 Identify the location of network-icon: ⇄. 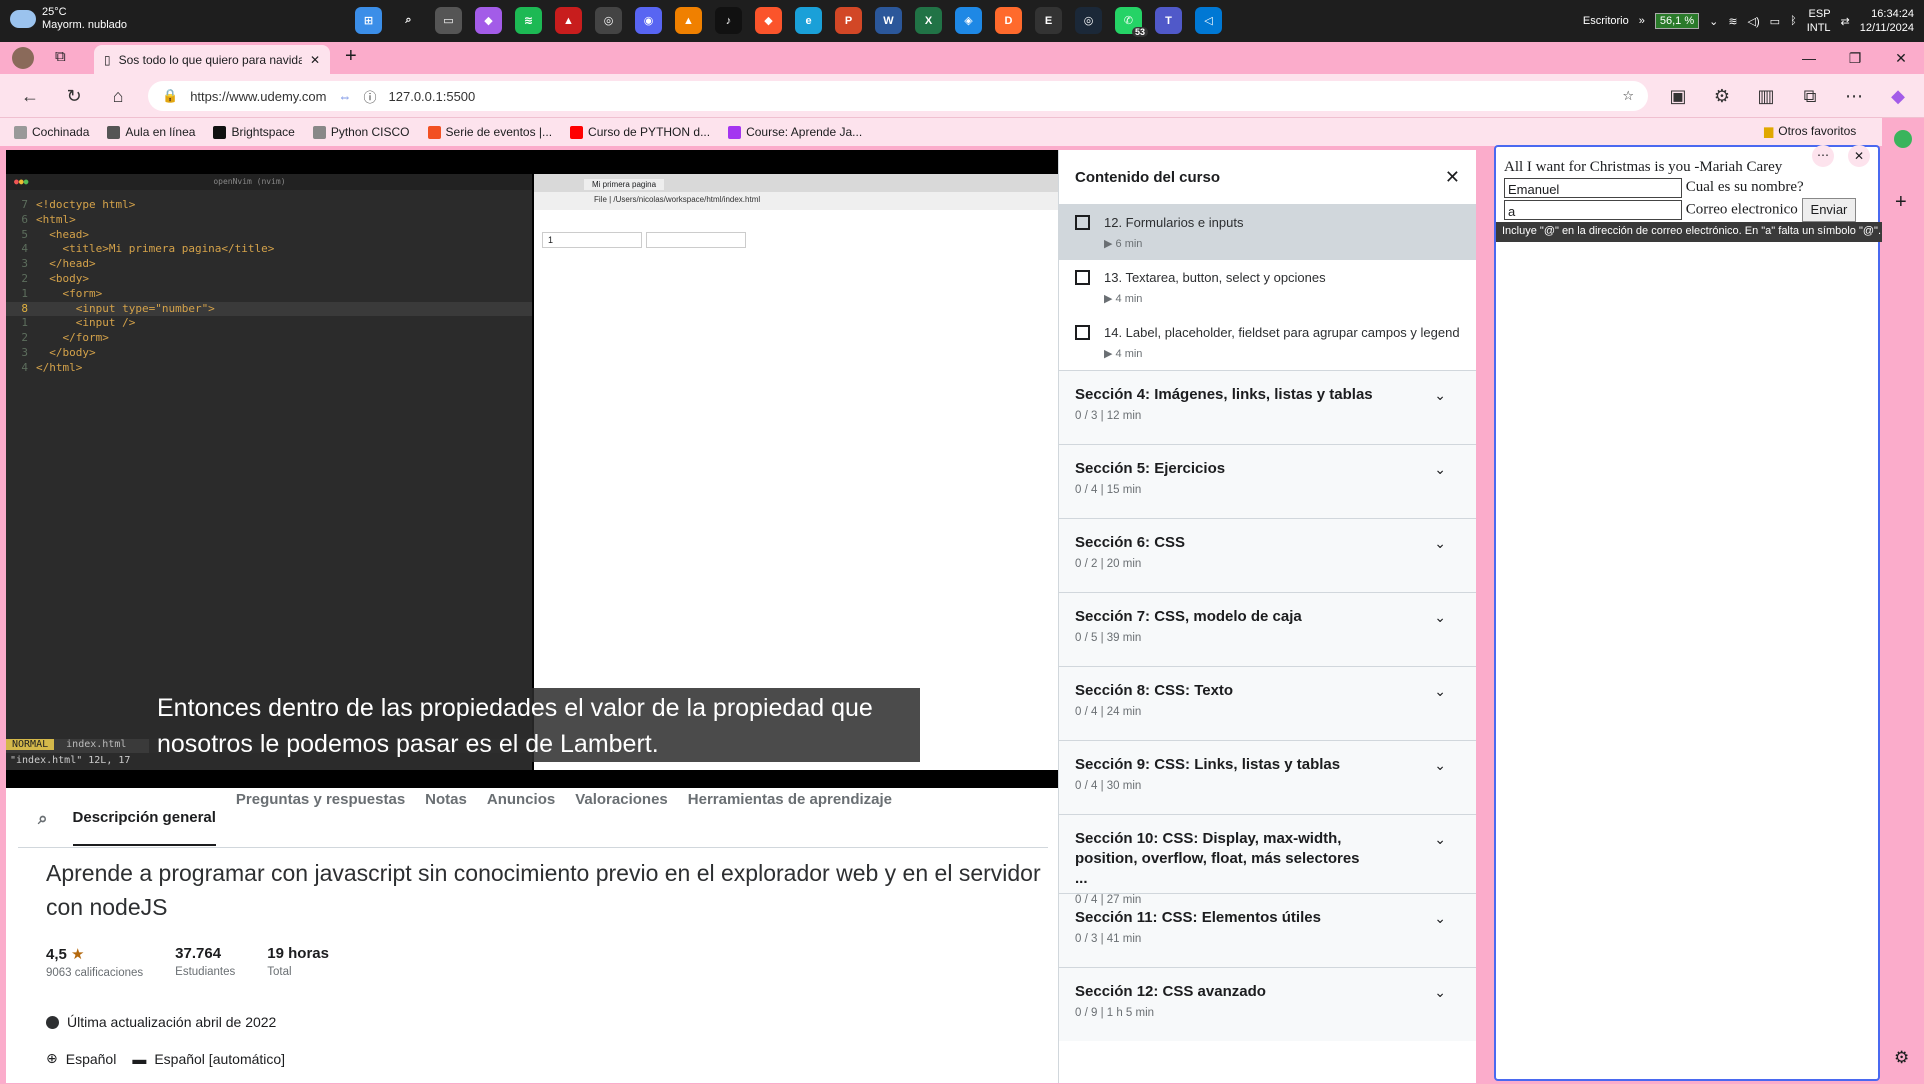
(1845, 21).